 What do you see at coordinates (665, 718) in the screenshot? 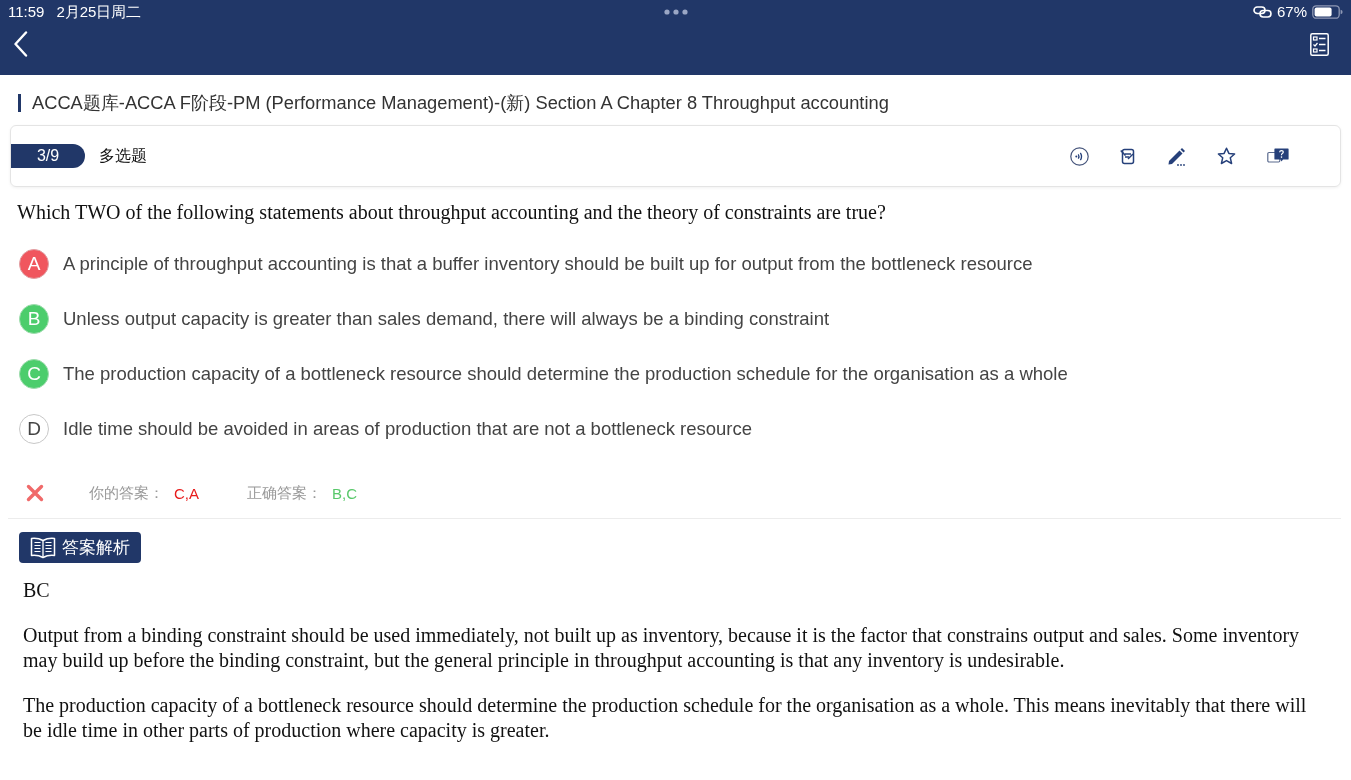
I see `explanation-paragraph: The production capacity of a bottleneck resource should determine the production schedule for the organisation as a whole. This means inevitably that there will be idle time in other parts of production where capacity is greater.` at bounding box center [665, 718].